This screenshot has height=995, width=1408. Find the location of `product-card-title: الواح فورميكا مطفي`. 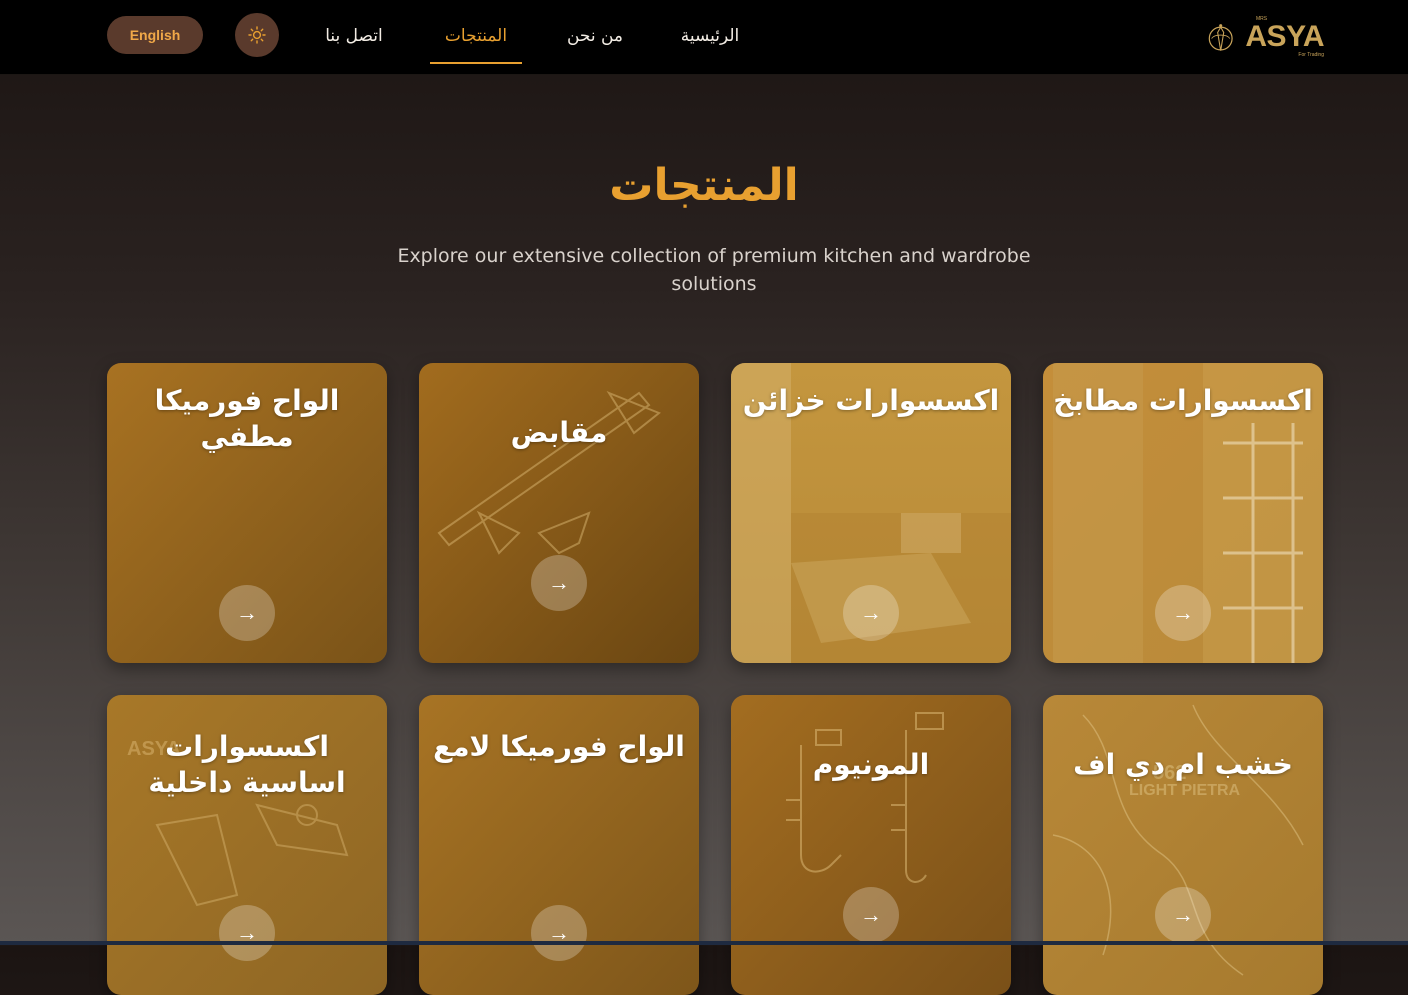

product-card-title: الواح فورميكا مطفي is located at coordinates (247, 418).